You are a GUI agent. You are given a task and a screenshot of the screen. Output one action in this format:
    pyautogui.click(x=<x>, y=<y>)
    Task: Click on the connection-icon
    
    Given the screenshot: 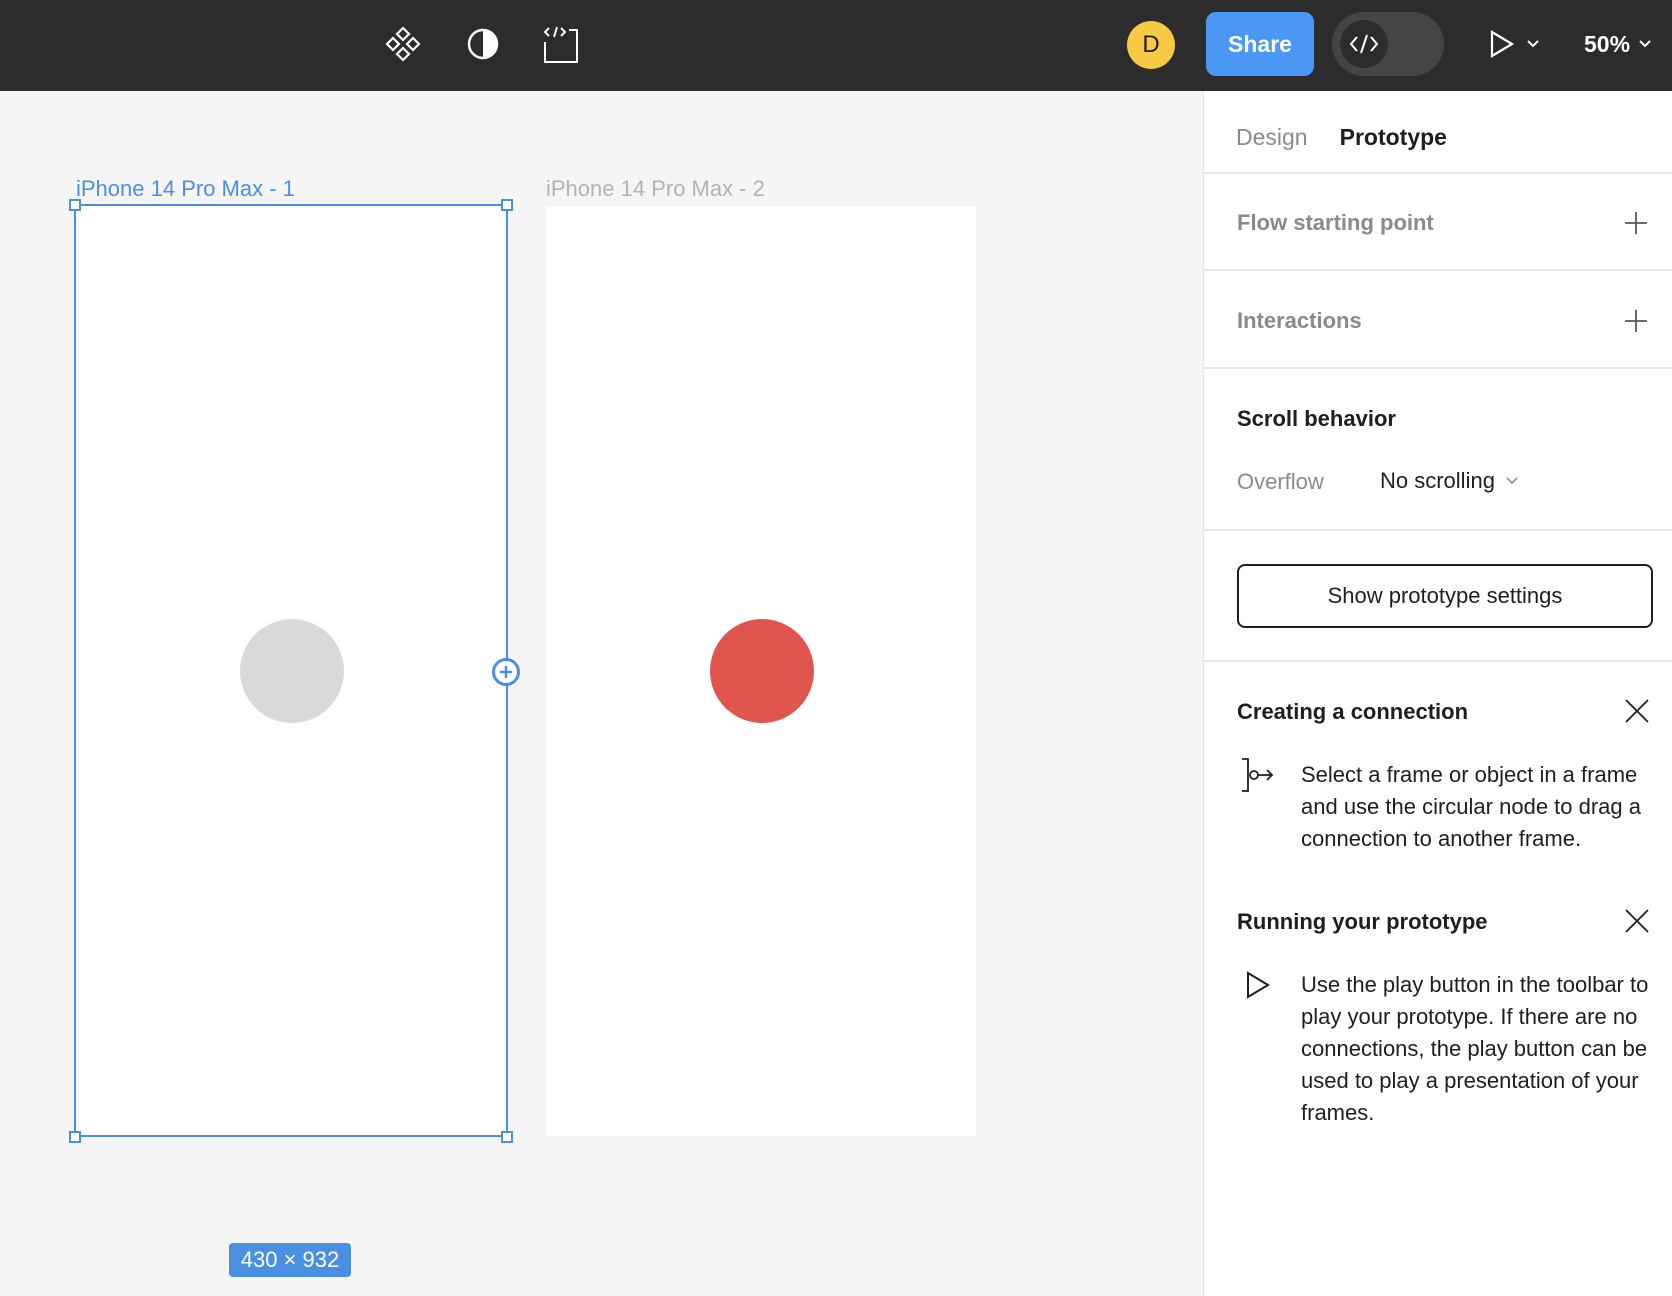 What is the action you would take?
    pyautogui.click(x=1258, y=775)
    